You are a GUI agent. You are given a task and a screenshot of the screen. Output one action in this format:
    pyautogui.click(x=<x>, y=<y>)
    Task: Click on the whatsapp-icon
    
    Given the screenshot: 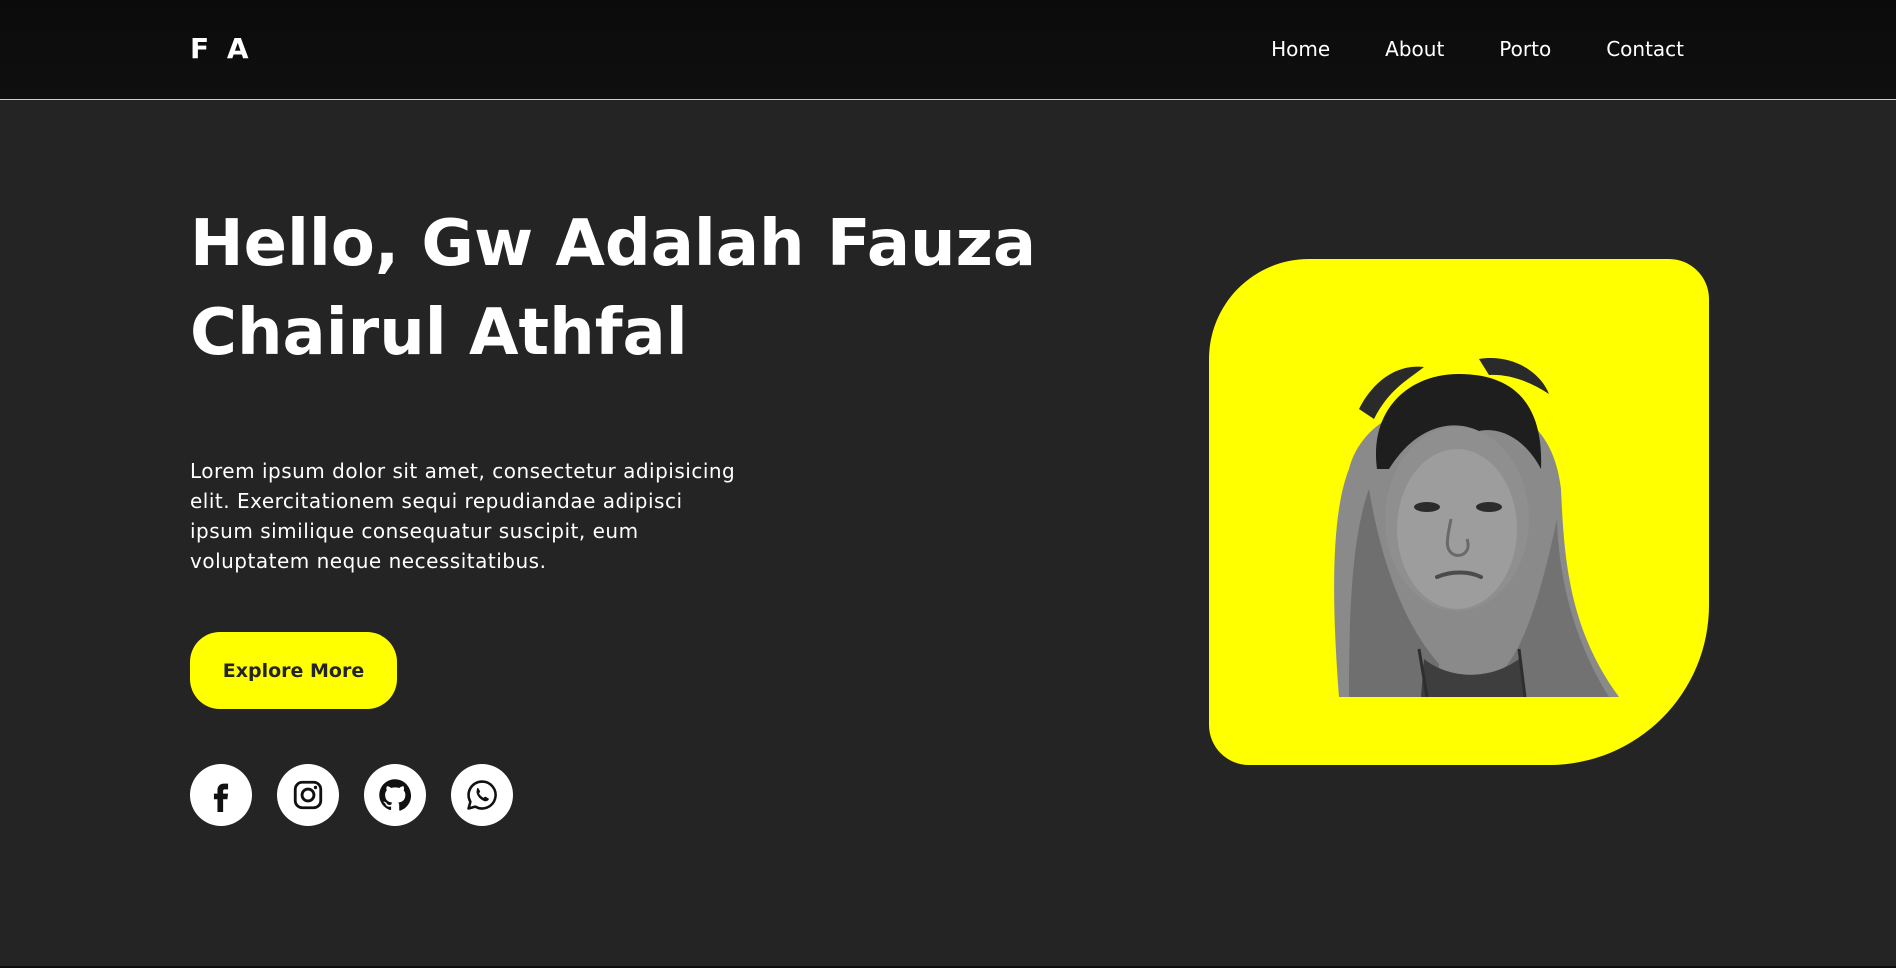 What is the action you would take?
    pyautogui.click(x=482, y=795)
    